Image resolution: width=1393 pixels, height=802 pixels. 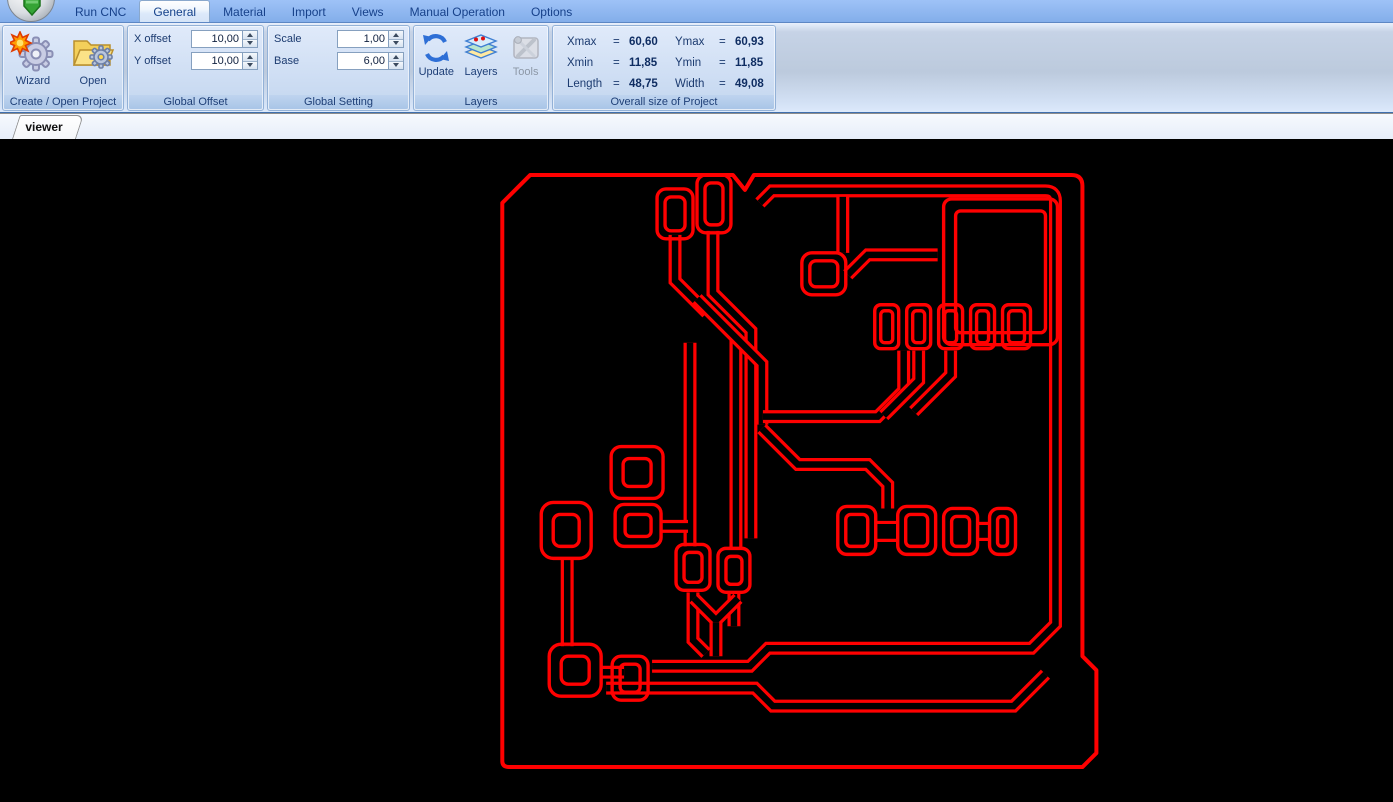 I want to click on layers-button: Layers, so click(x=481, y=62).